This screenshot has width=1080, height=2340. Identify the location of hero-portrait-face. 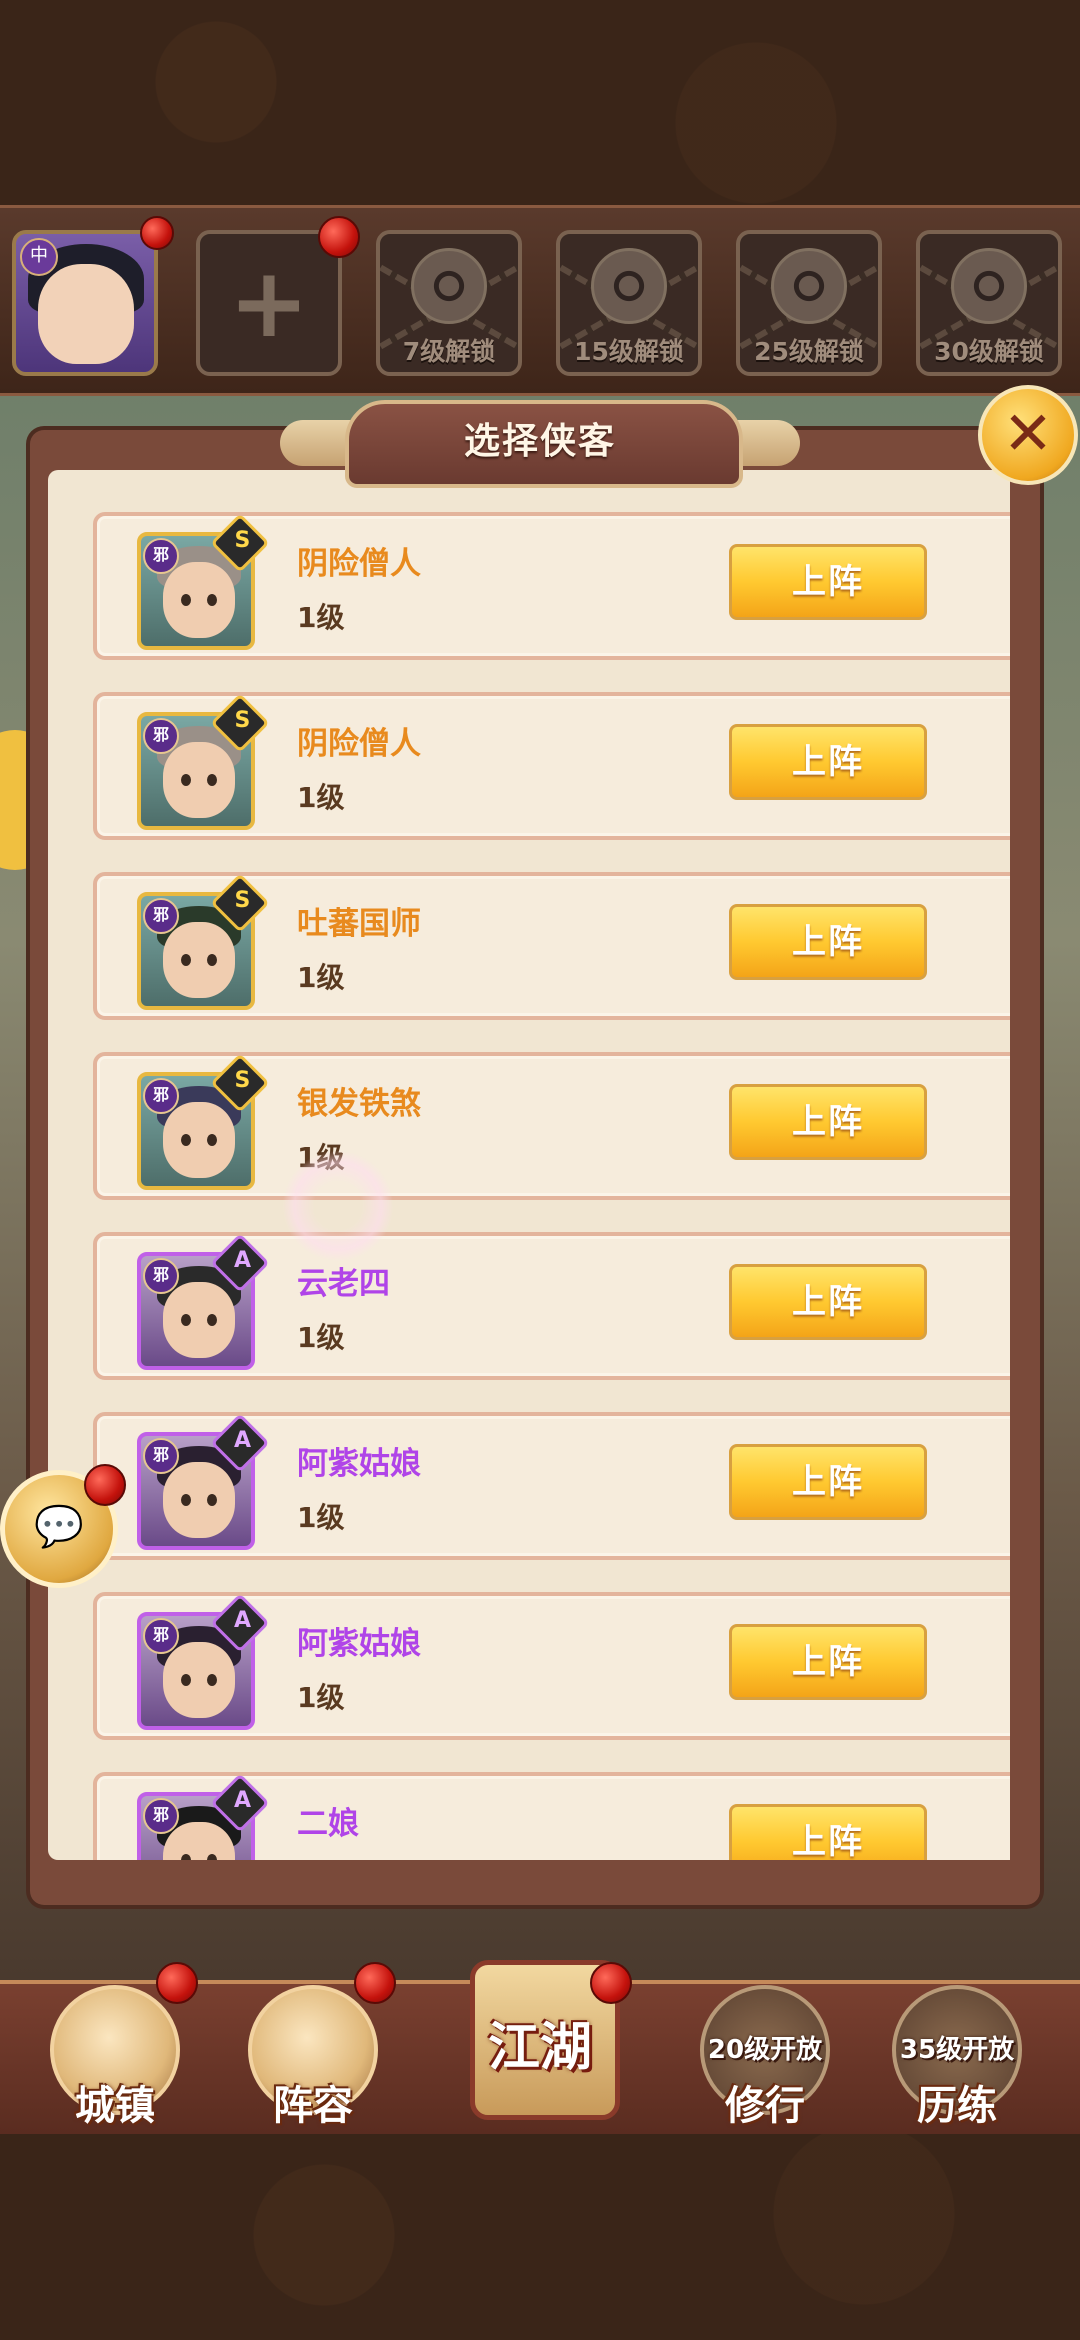
(86, 314).